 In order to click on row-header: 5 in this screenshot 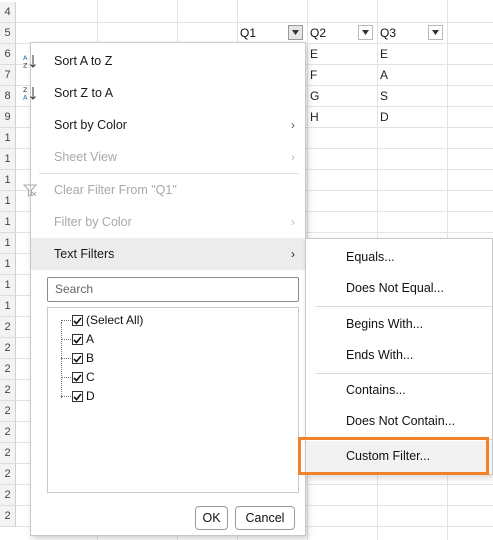, I will do `click(8, 33)`.